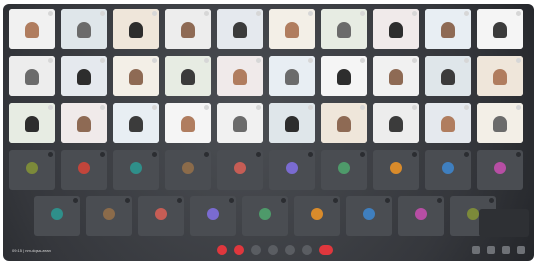  What do you see at coordinates (307, 250) in the screenshot?
I see `more-options-icon` at bounding box center [307, 250].